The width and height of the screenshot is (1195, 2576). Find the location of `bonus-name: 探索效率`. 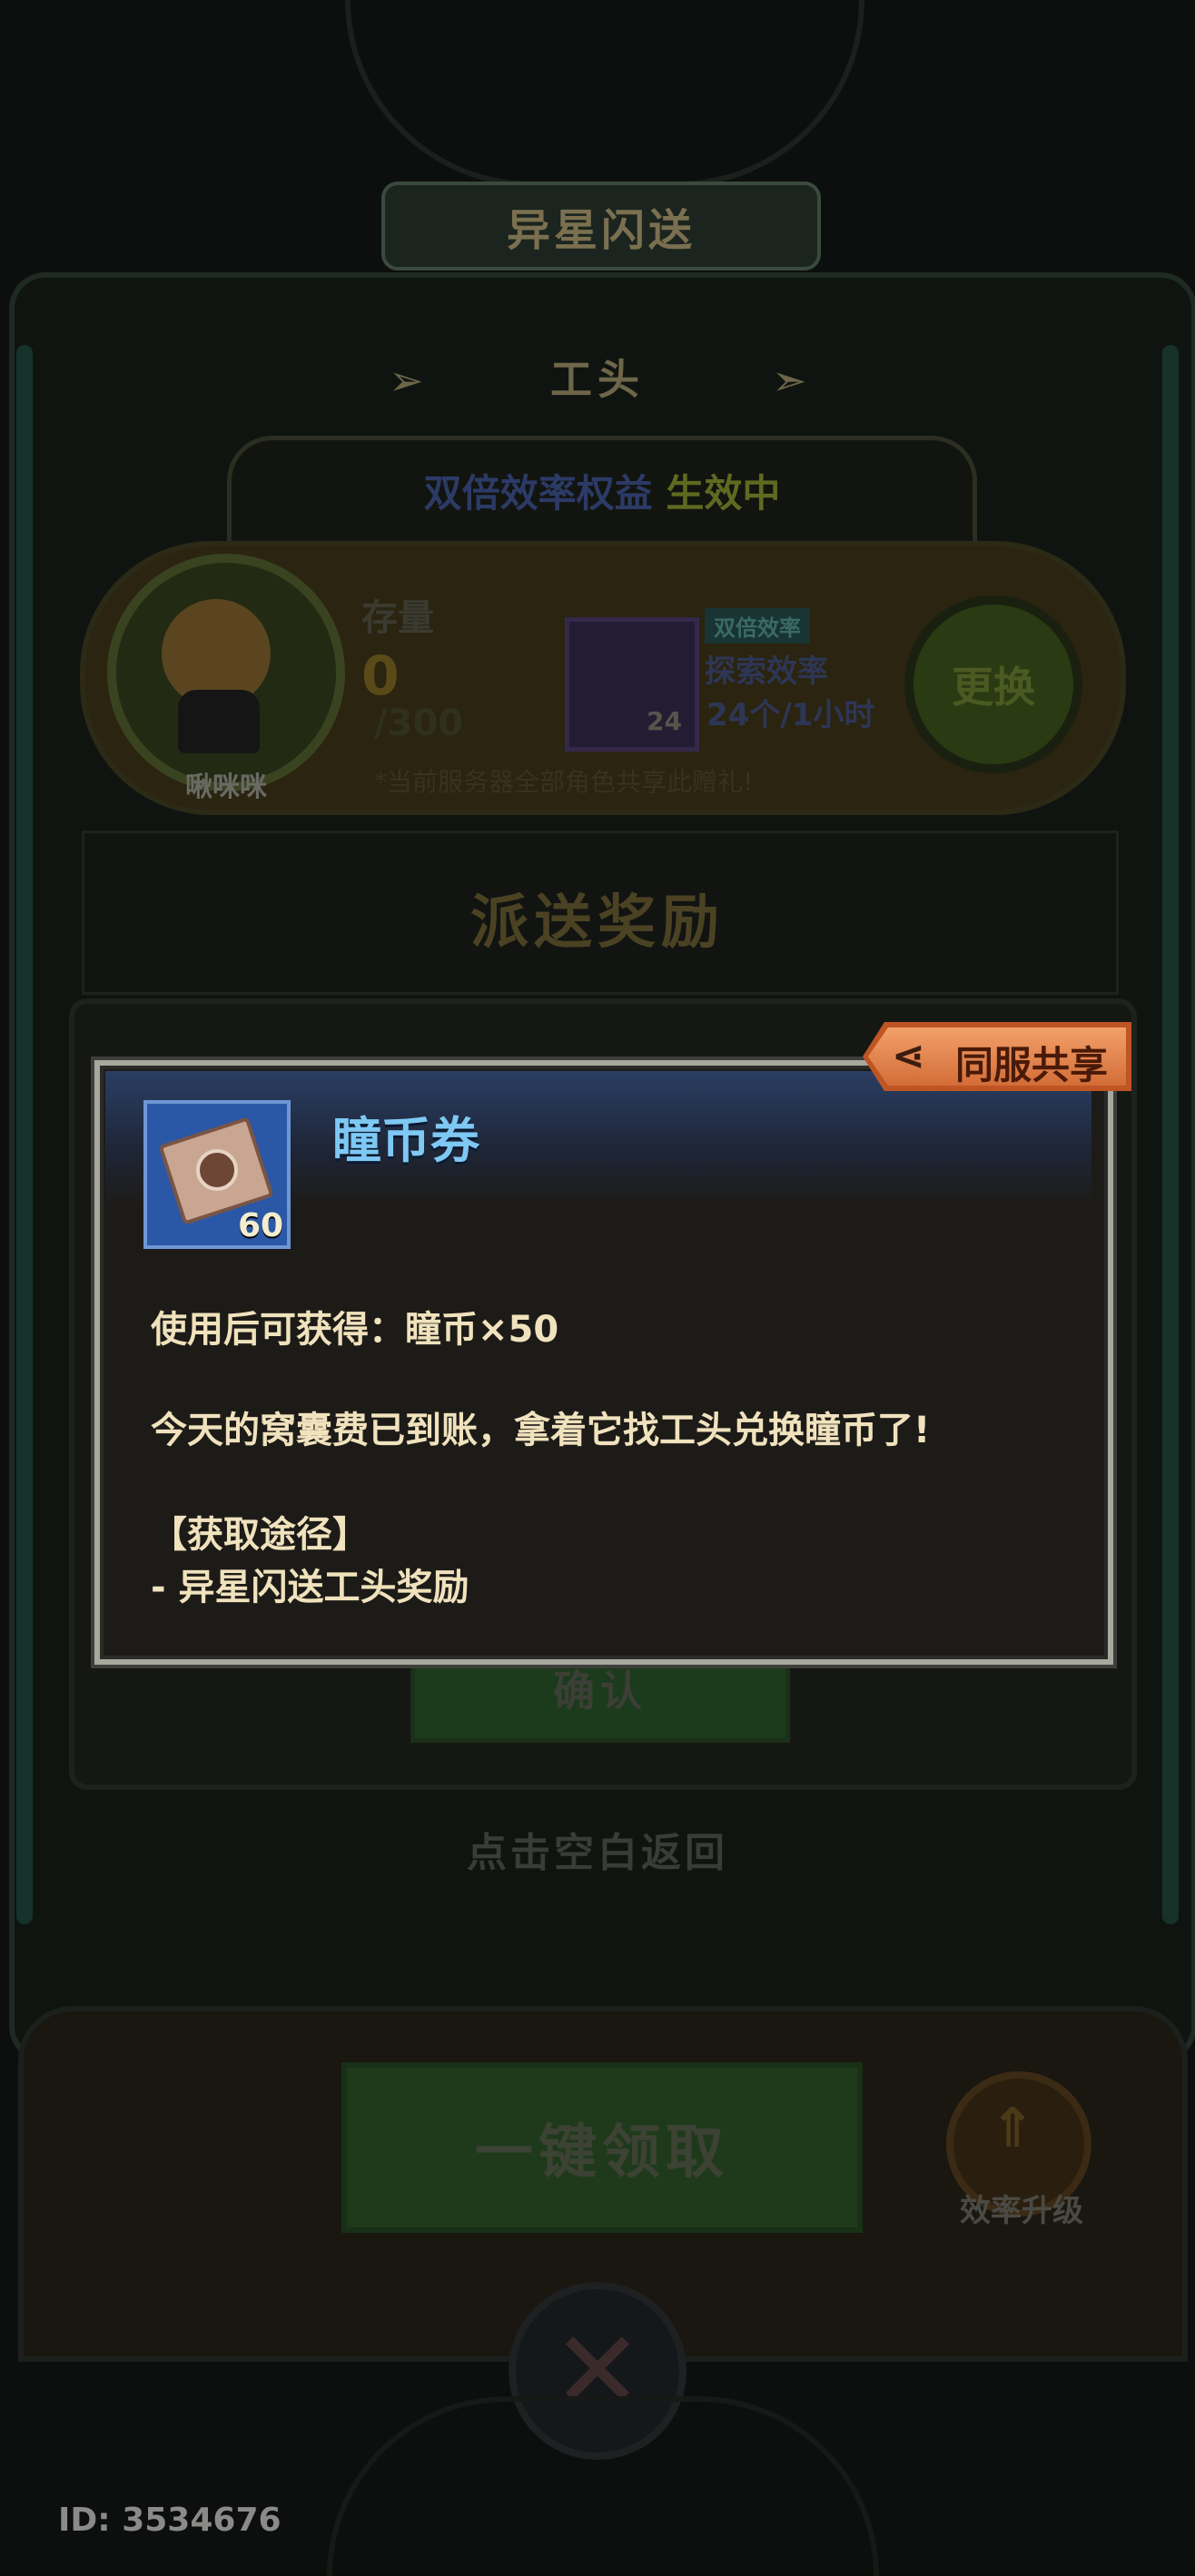

bonus-name: 探索效率 is located at coordinates (766, 672).